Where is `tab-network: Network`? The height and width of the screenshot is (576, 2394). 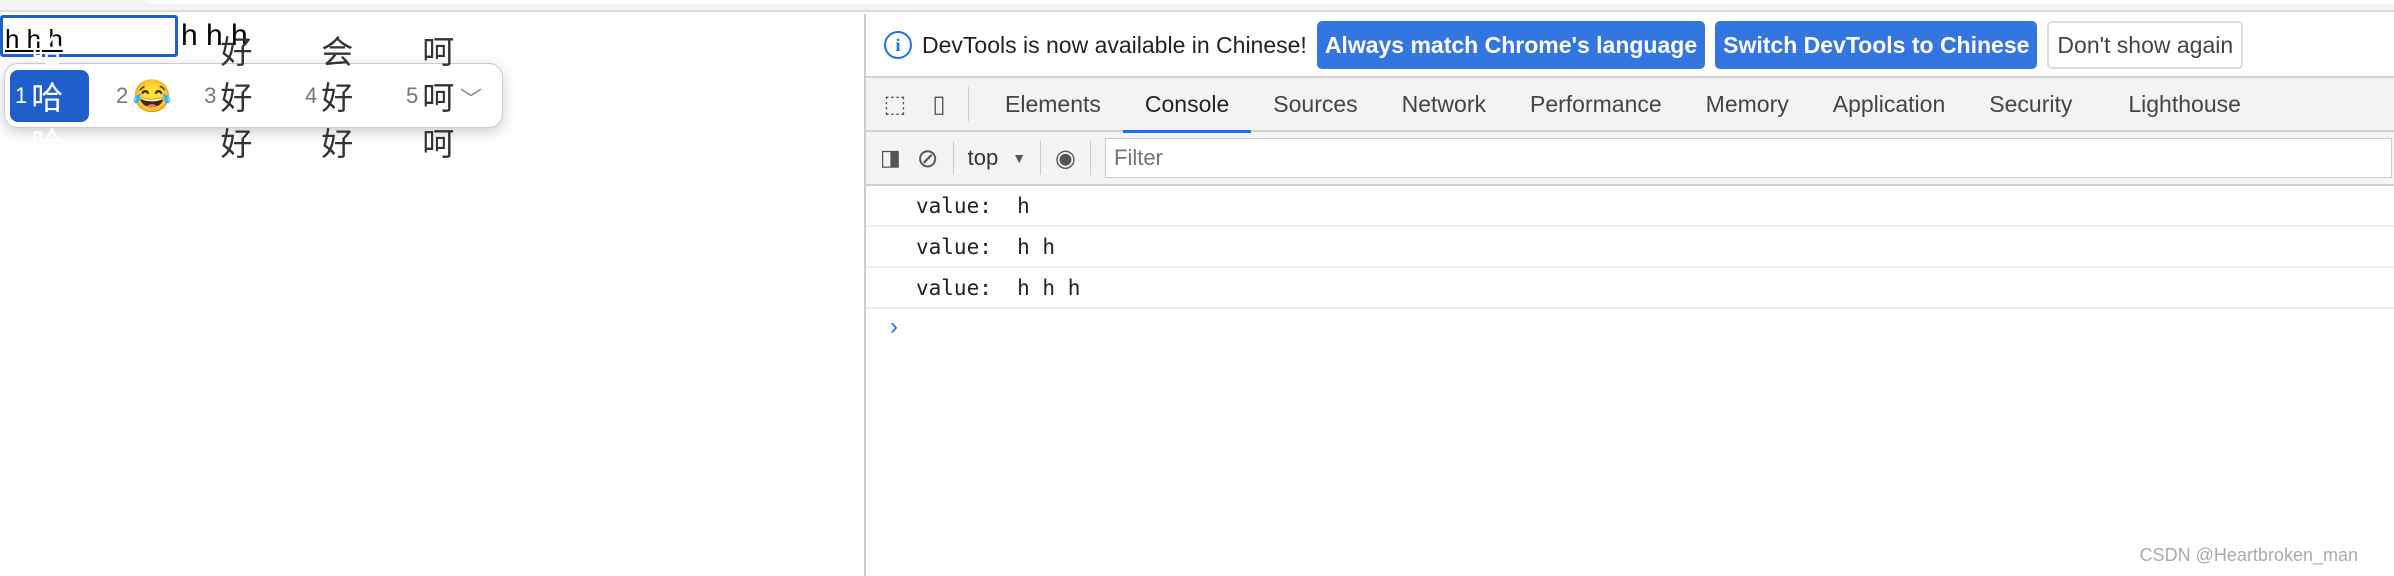 tab-network: Network is located at coordinates (1444, 104).